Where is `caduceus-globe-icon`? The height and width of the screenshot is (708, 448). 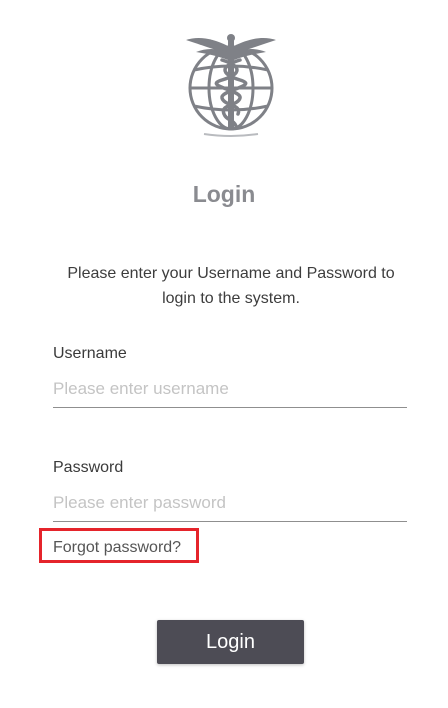
caduceus-globe-icon is located at coordinates (231, 85).